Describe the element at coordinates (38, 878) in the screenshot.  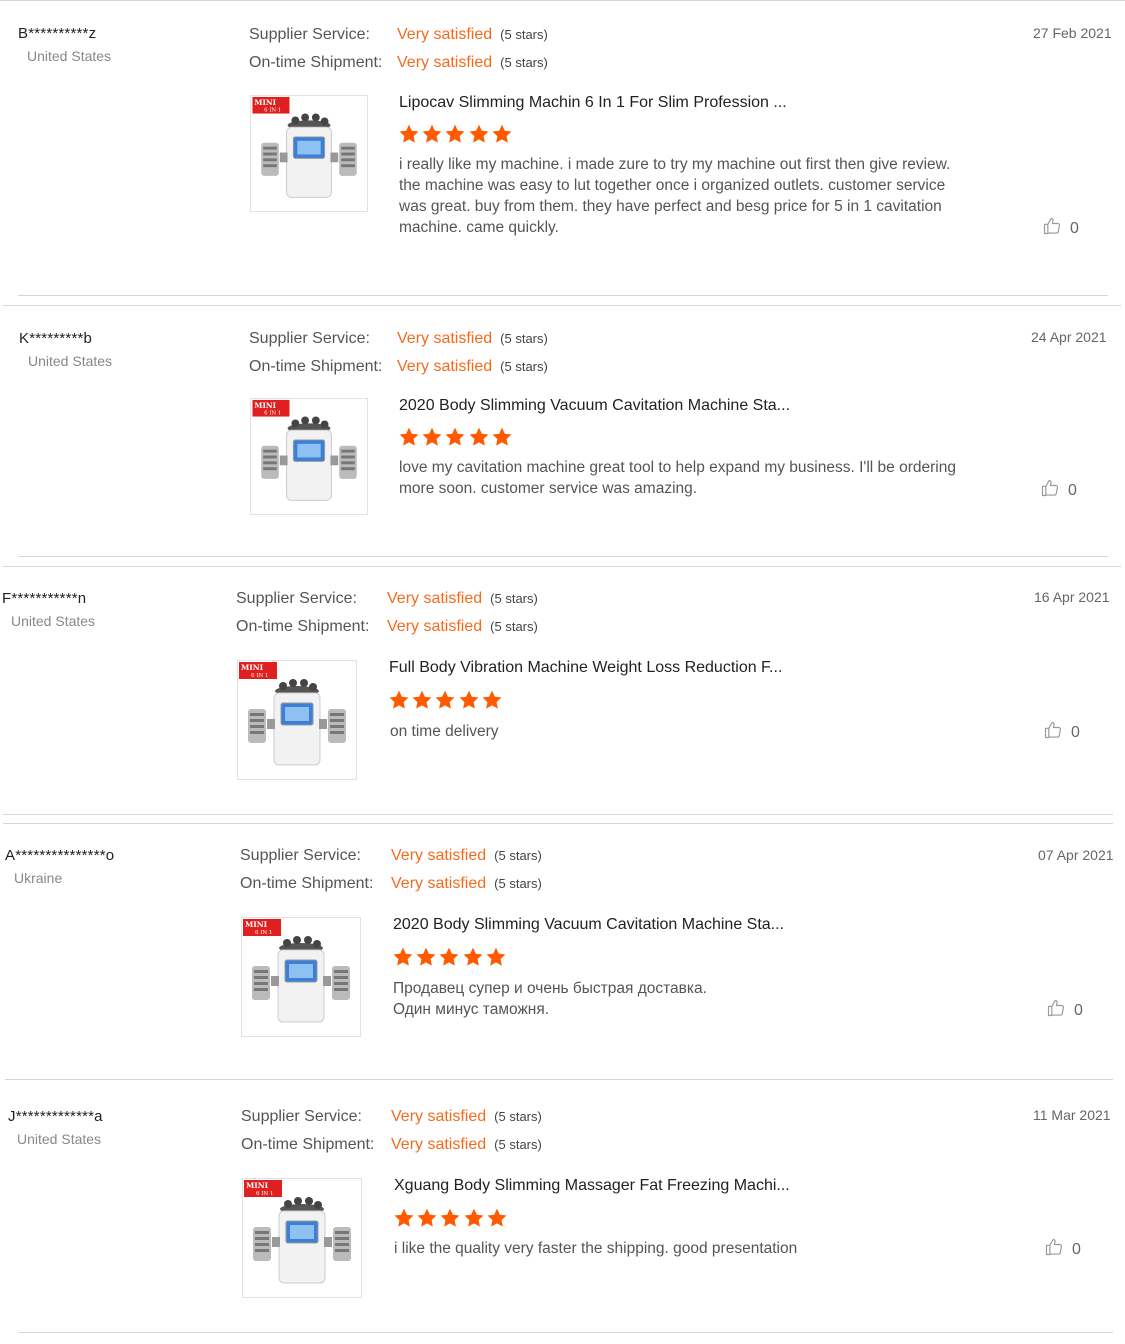
I see `reviewer-country: Ukraine` at that location.